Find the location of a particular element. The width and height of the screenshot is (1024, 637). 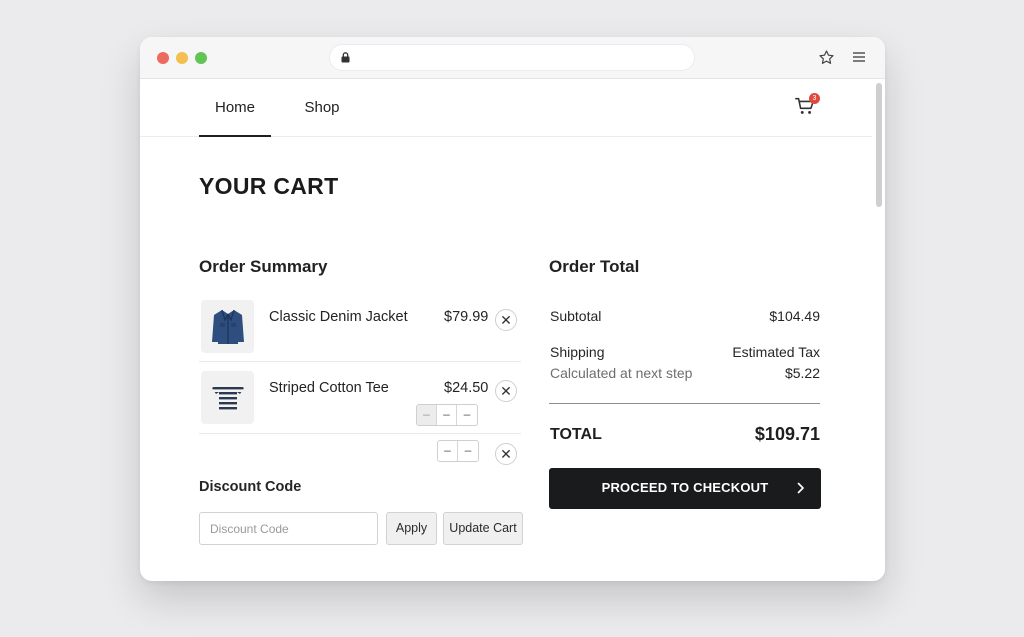

discount-code-input is located at coordinates (288, 528).